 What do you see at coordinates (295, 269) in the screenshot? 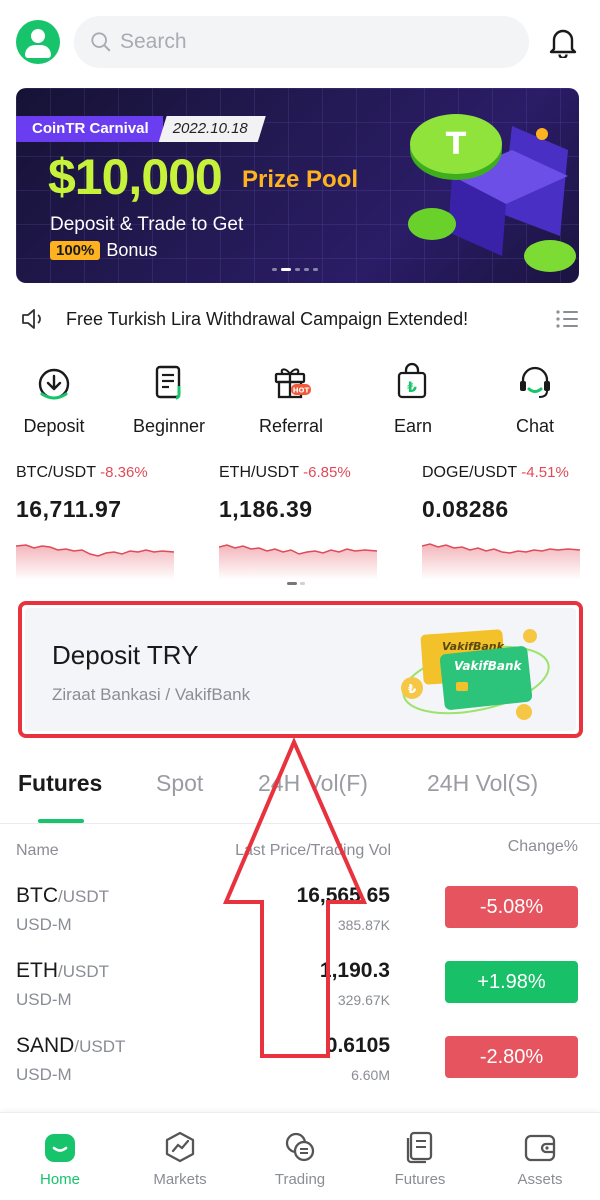
I see `banner-pagination` at bounding box center [295, 269].